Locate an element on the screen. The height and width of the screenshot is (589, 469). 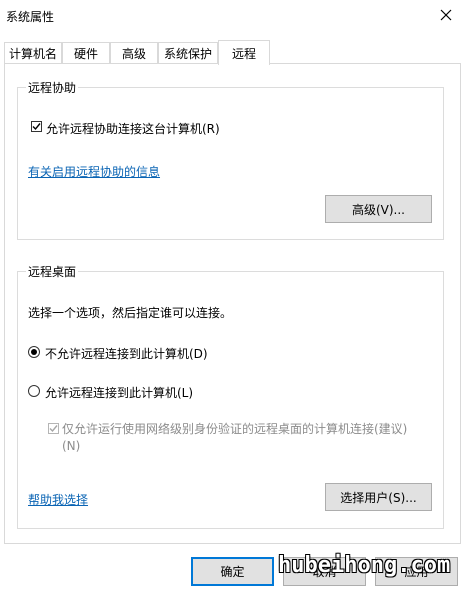
tab-label: 远程 is located at coordinates (243, 53).